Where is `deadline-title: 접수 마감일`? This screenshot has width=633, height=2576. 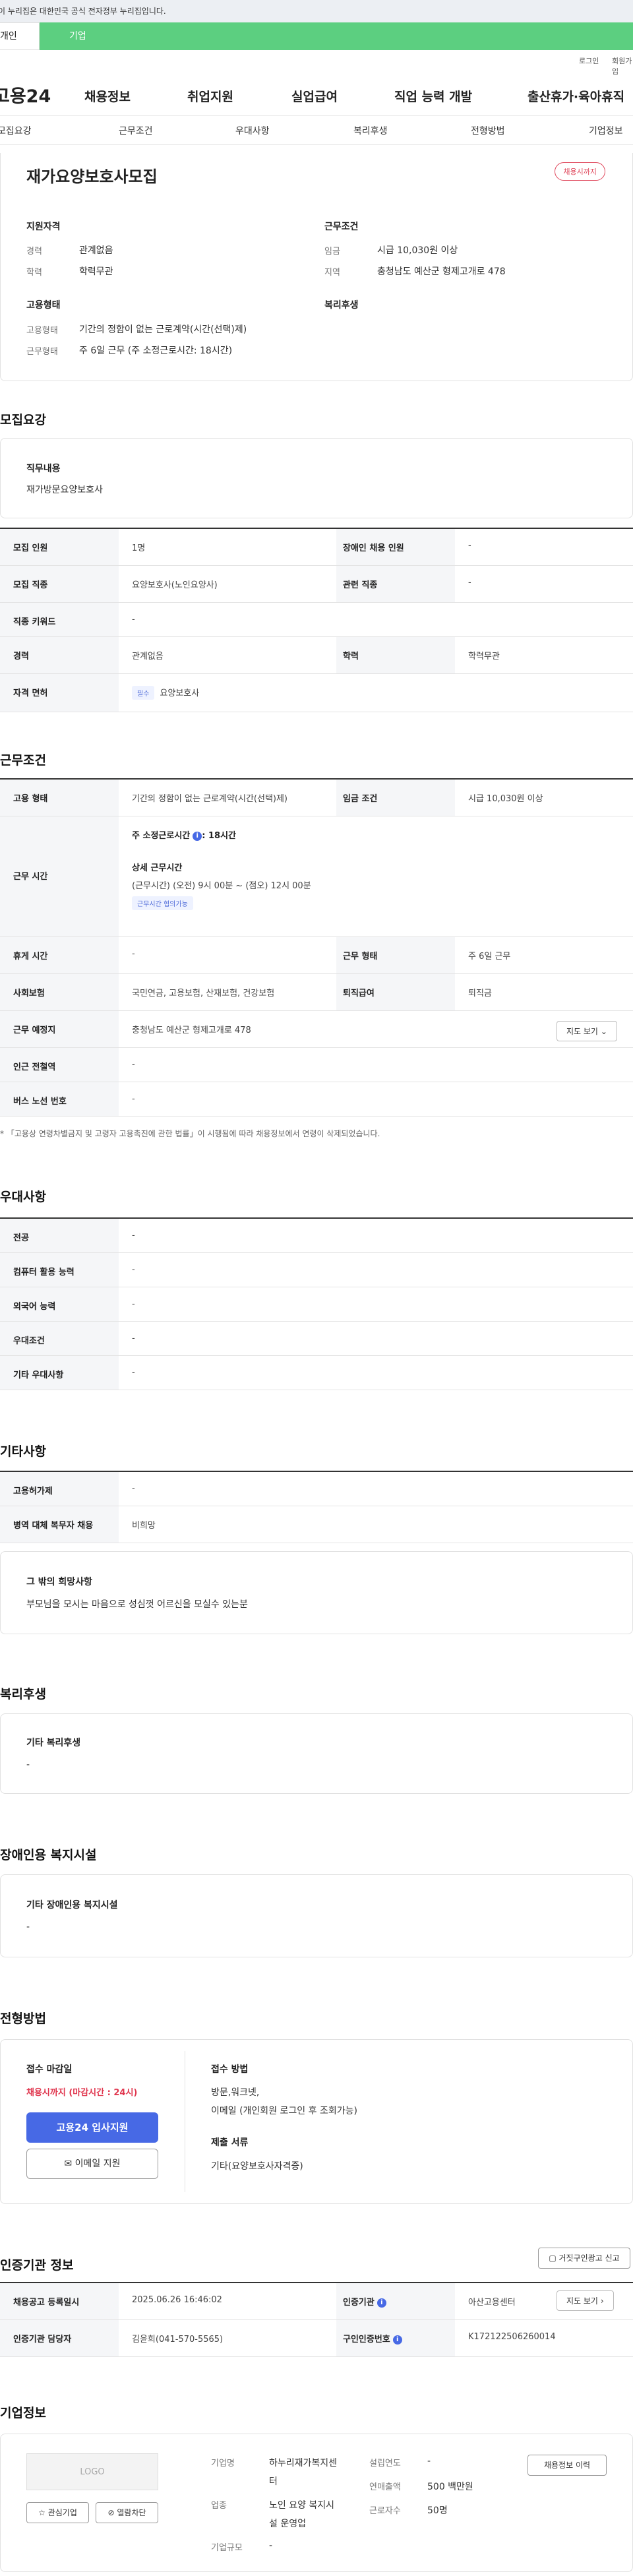 deadline-title: 접수 마감일 is located at coordinates (49, 2069).